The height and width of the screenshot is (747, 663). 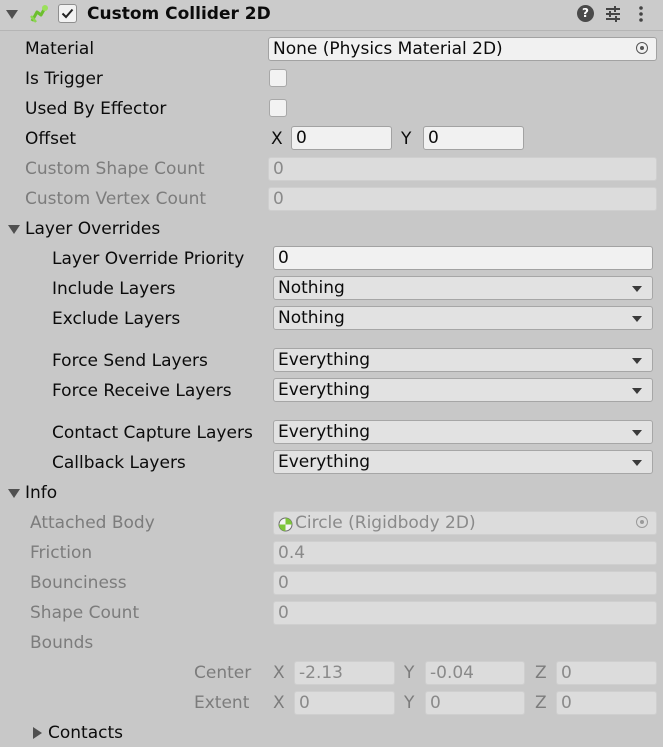 I want to click on offset-y-label: Y, so click(x=406, y=139).